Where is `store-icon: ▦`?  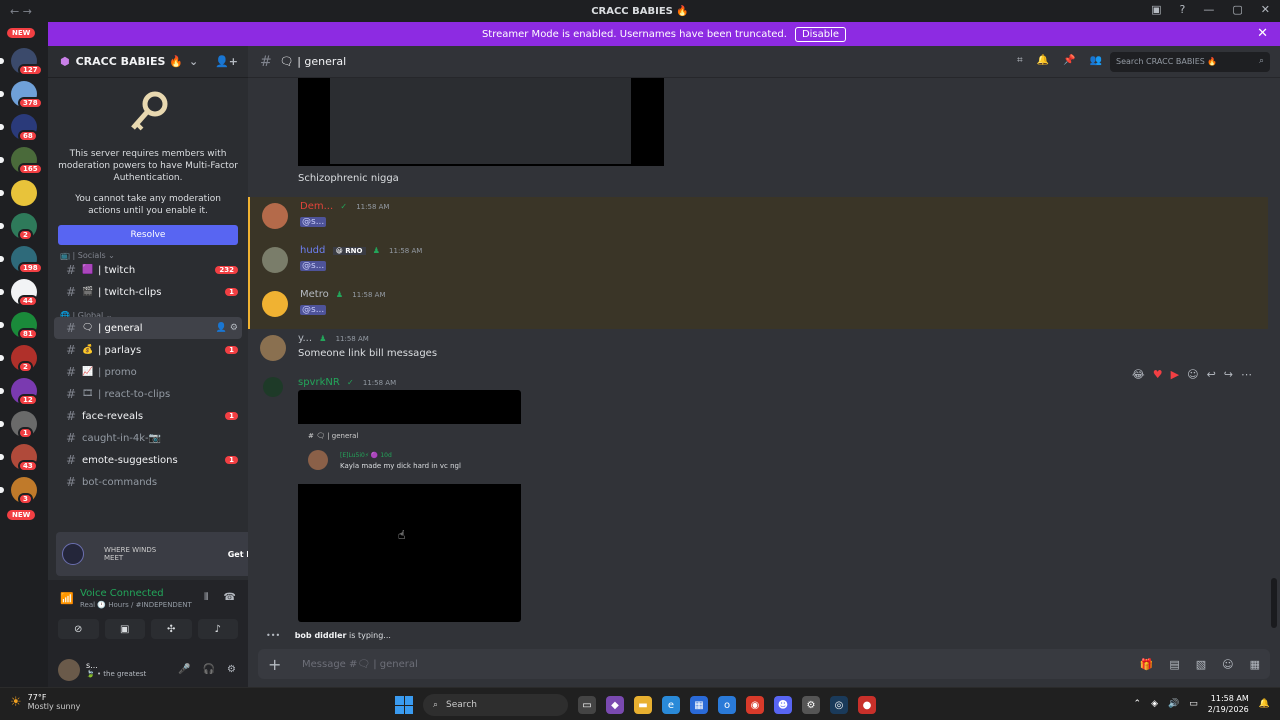
store-icon: ▦ is located at coordinates (699, 705).